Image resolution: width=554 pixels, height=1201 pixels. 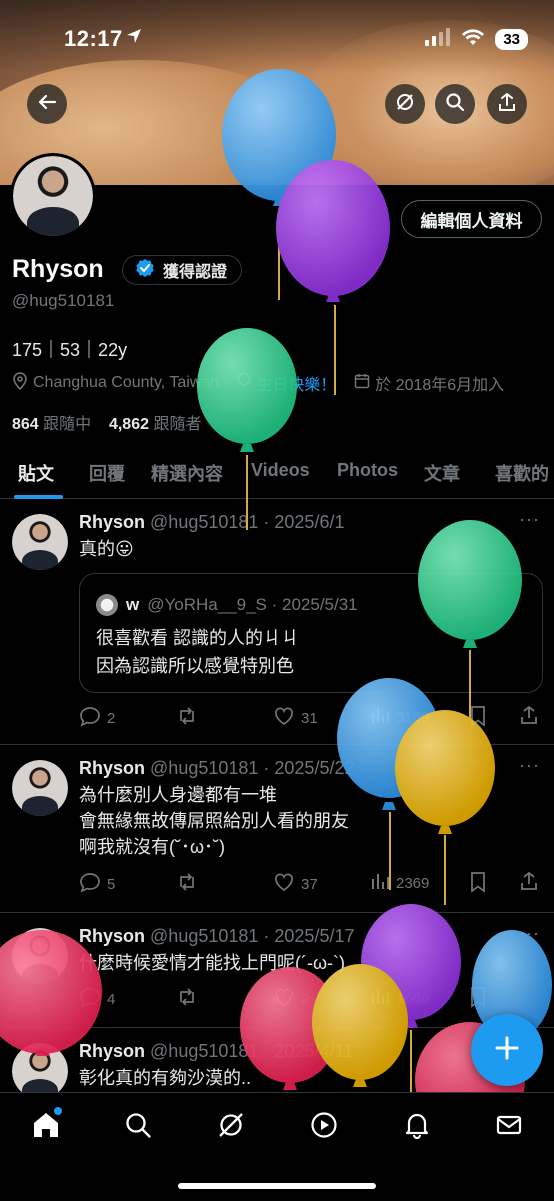 I want to click on tab-photos: Photos, so click(x=367, y=470).